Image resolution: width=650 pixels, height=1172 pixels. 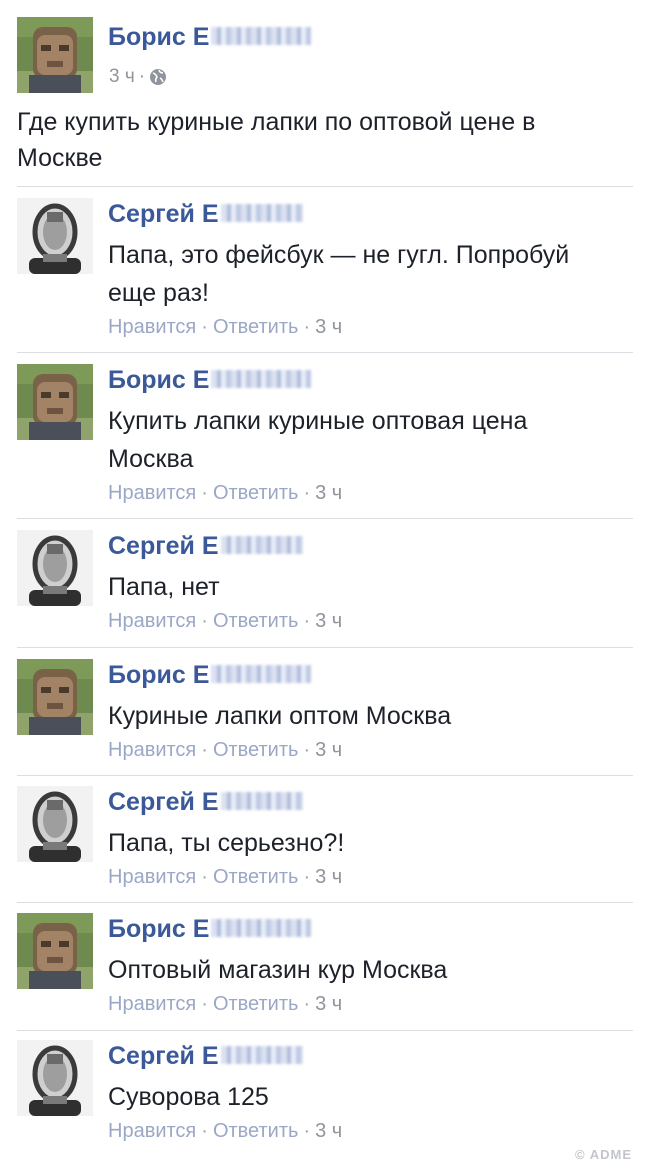 What do you see at coordinates (226, 843) in the screenshot?
I see `comment-text: Папа, ты серьезно?!` at bounding box center [226, 843].